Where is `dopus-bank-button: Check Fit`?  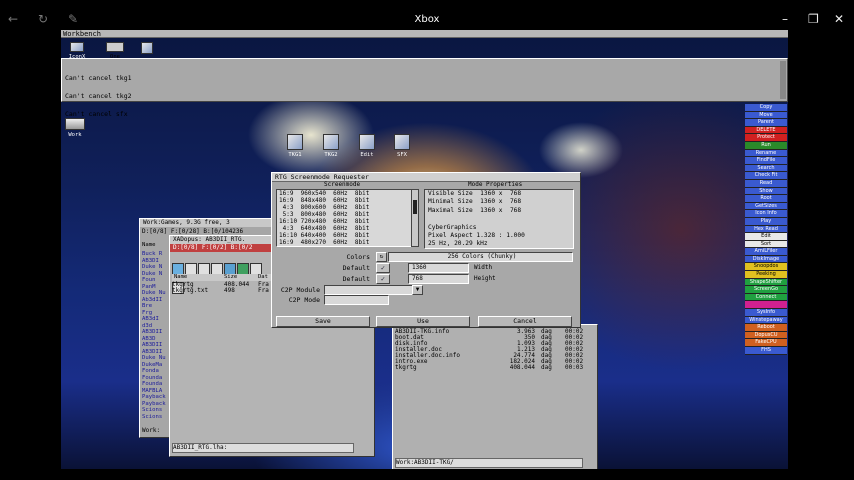
dopus-bank-button: Check Fit is located at coordinates (766, 176).